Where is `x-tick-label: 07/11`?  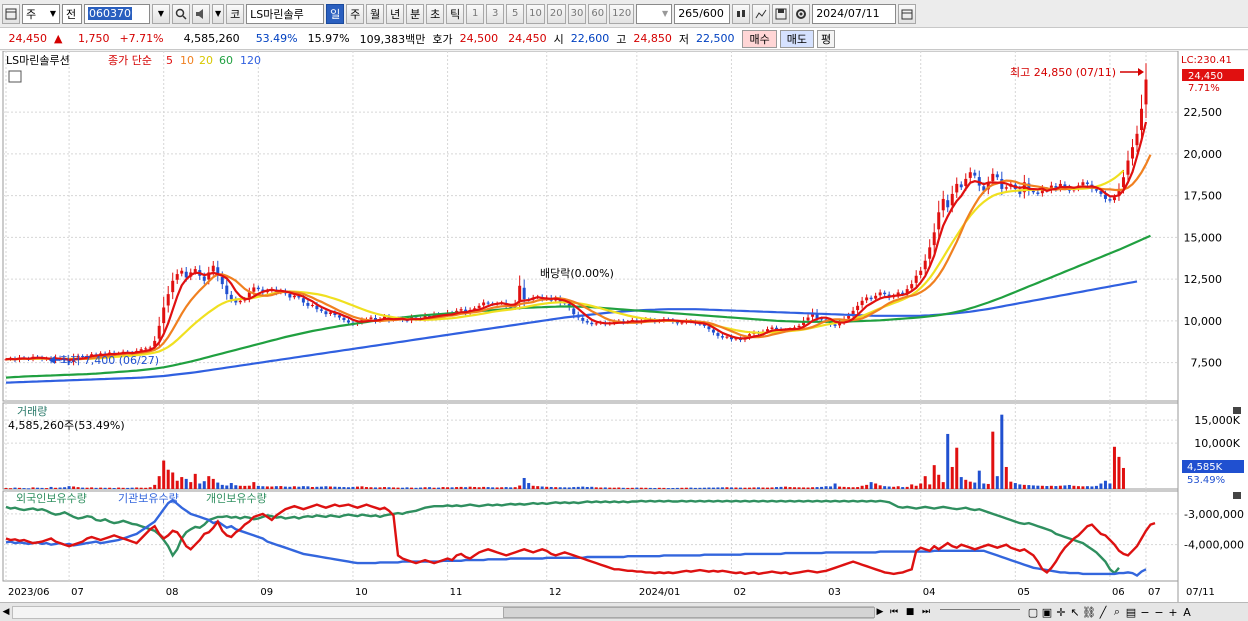
x-tick-label: 07/11 is located at coordinates (1200, 592).